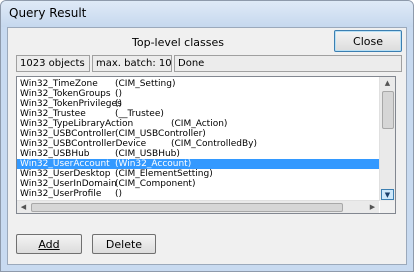 The width and height of the screenshot is (414, 272). What do you see at coordinates (68, 134) in the screenshot?
I see `class-name: Win32_USBController` at bounding box center [68, 134].